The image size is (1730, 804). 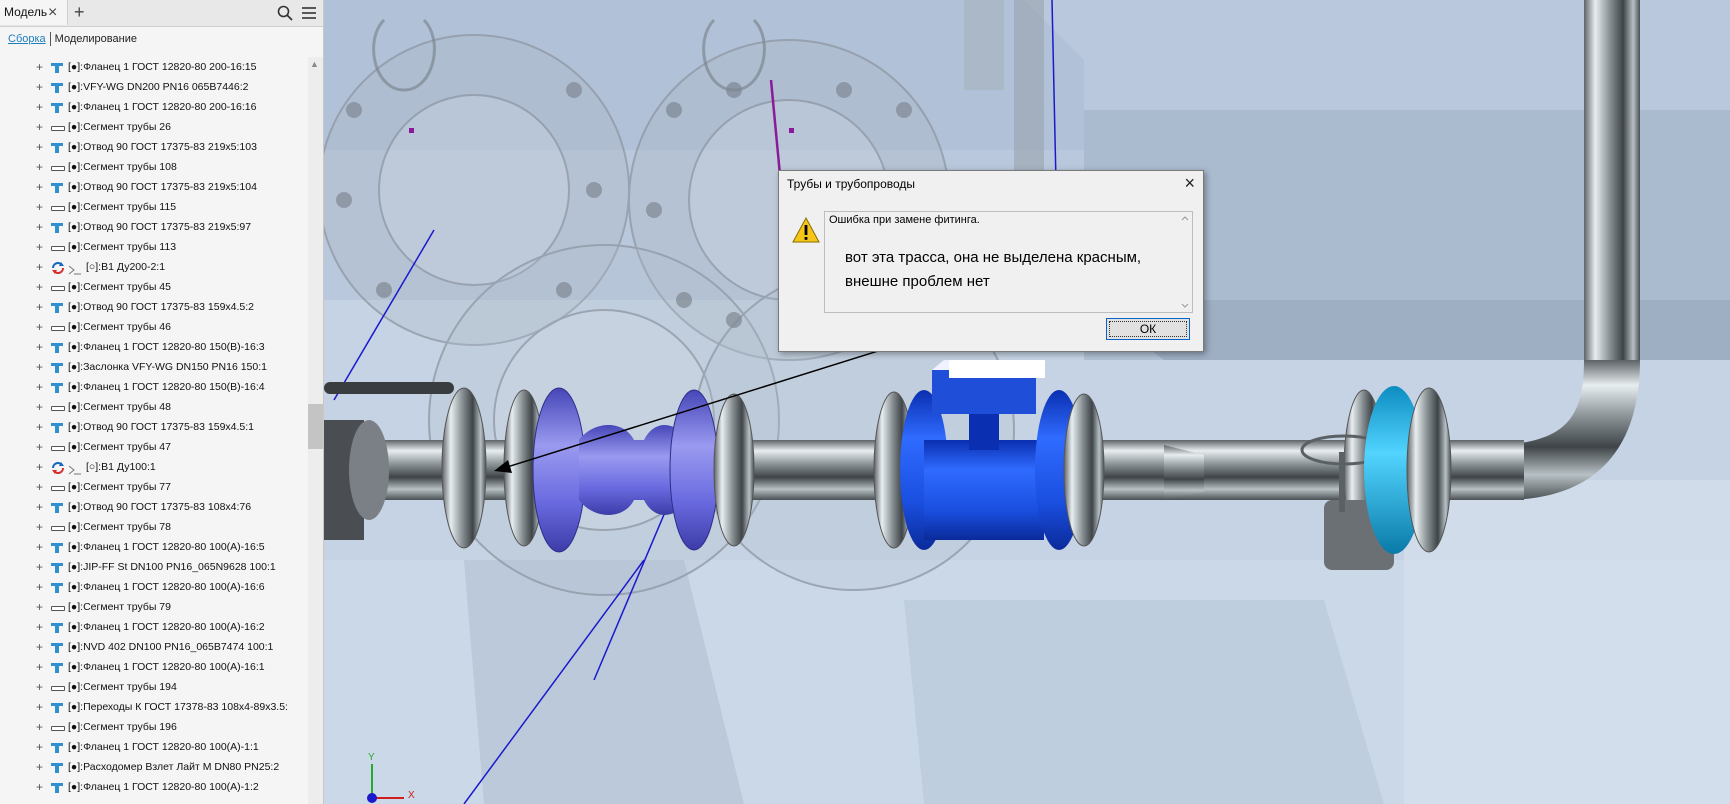 I want to click on ok-button: ОК, so click(x=1148, y=329).